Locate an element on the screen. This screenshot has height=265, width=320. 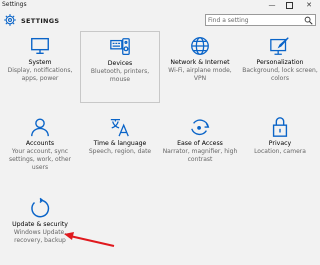
search-input is located at coordinates (253, 20).